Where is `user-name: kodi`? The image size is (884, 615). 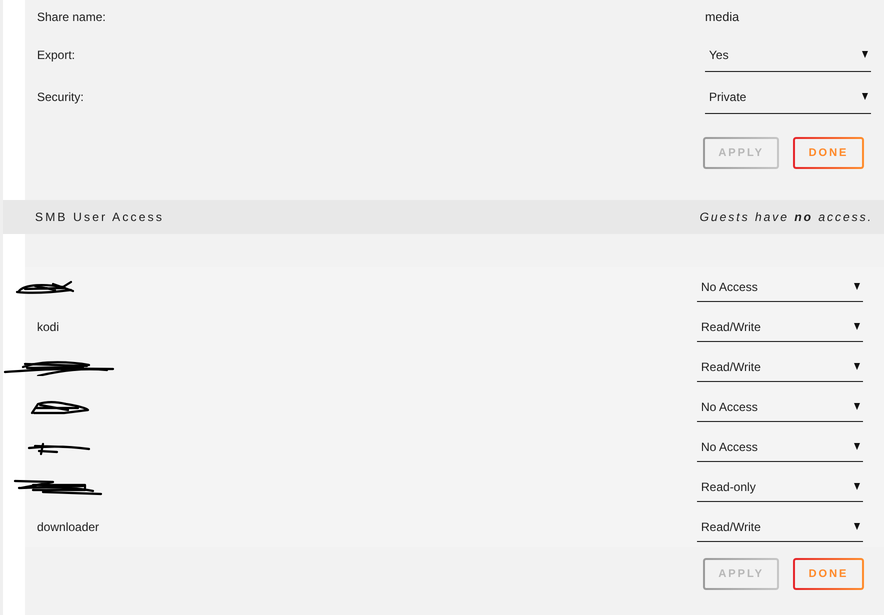
user-name: kodi is located at coordinates (48, 327).